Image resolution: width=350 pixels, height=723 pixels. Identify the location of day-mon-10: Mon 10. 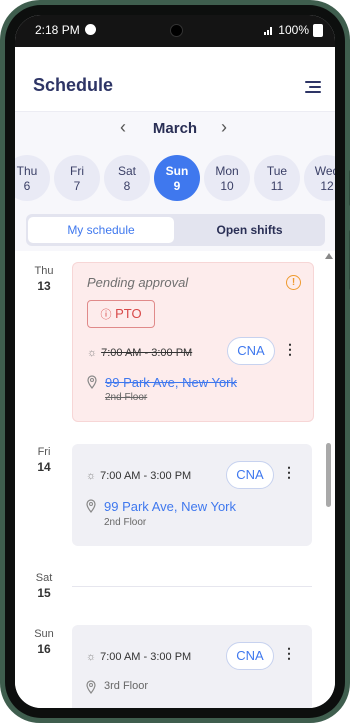
(227, 178).